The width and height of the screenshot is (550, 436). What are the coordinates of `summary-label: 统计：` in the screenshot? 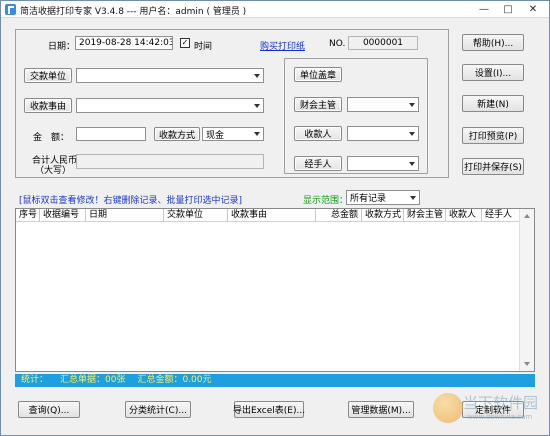 It's located at (35, 380).